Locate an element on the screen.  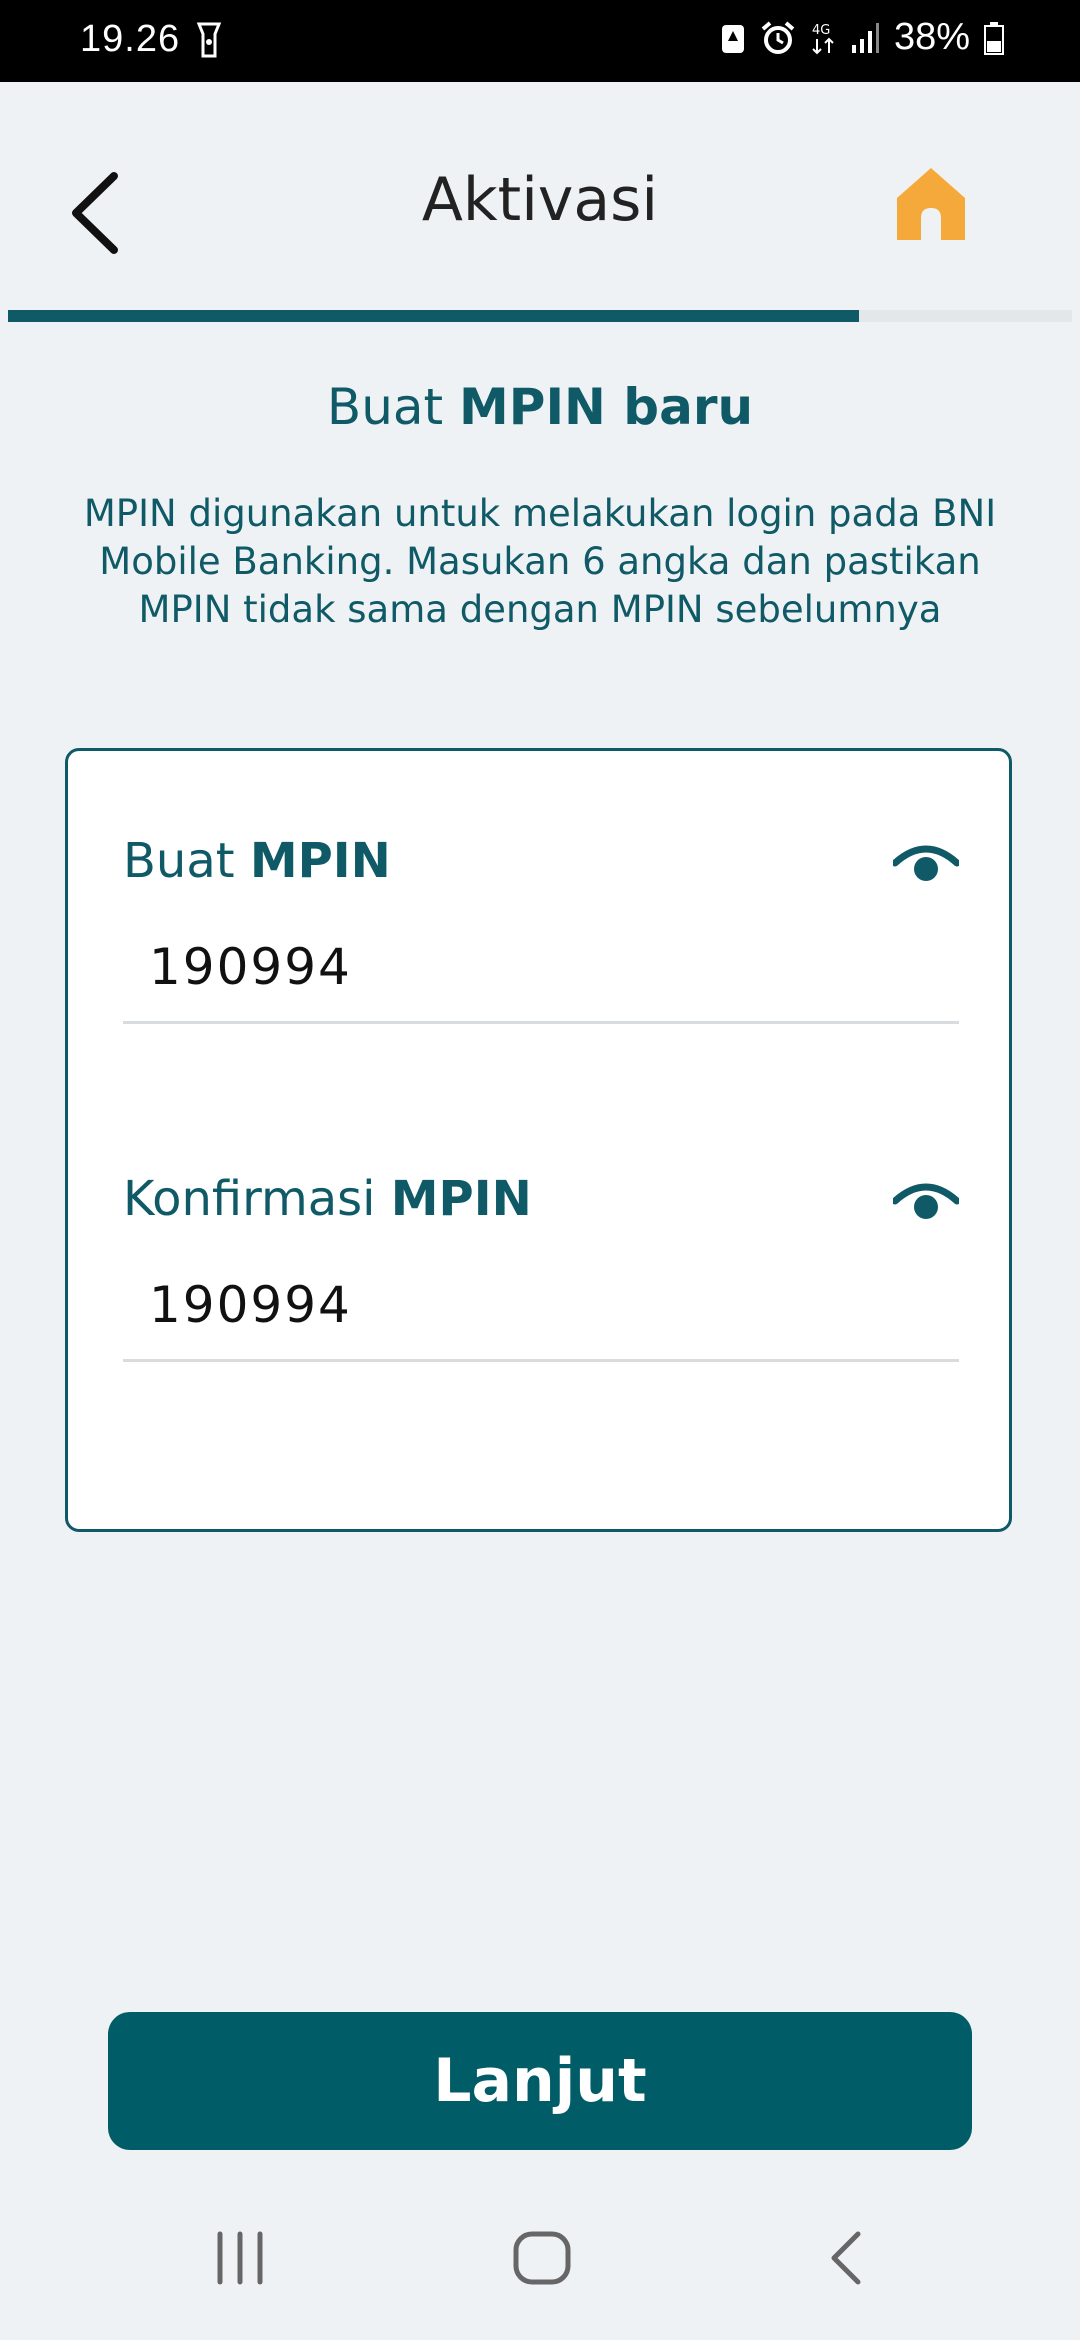
signal-icon is located at coordinates (865, 37).